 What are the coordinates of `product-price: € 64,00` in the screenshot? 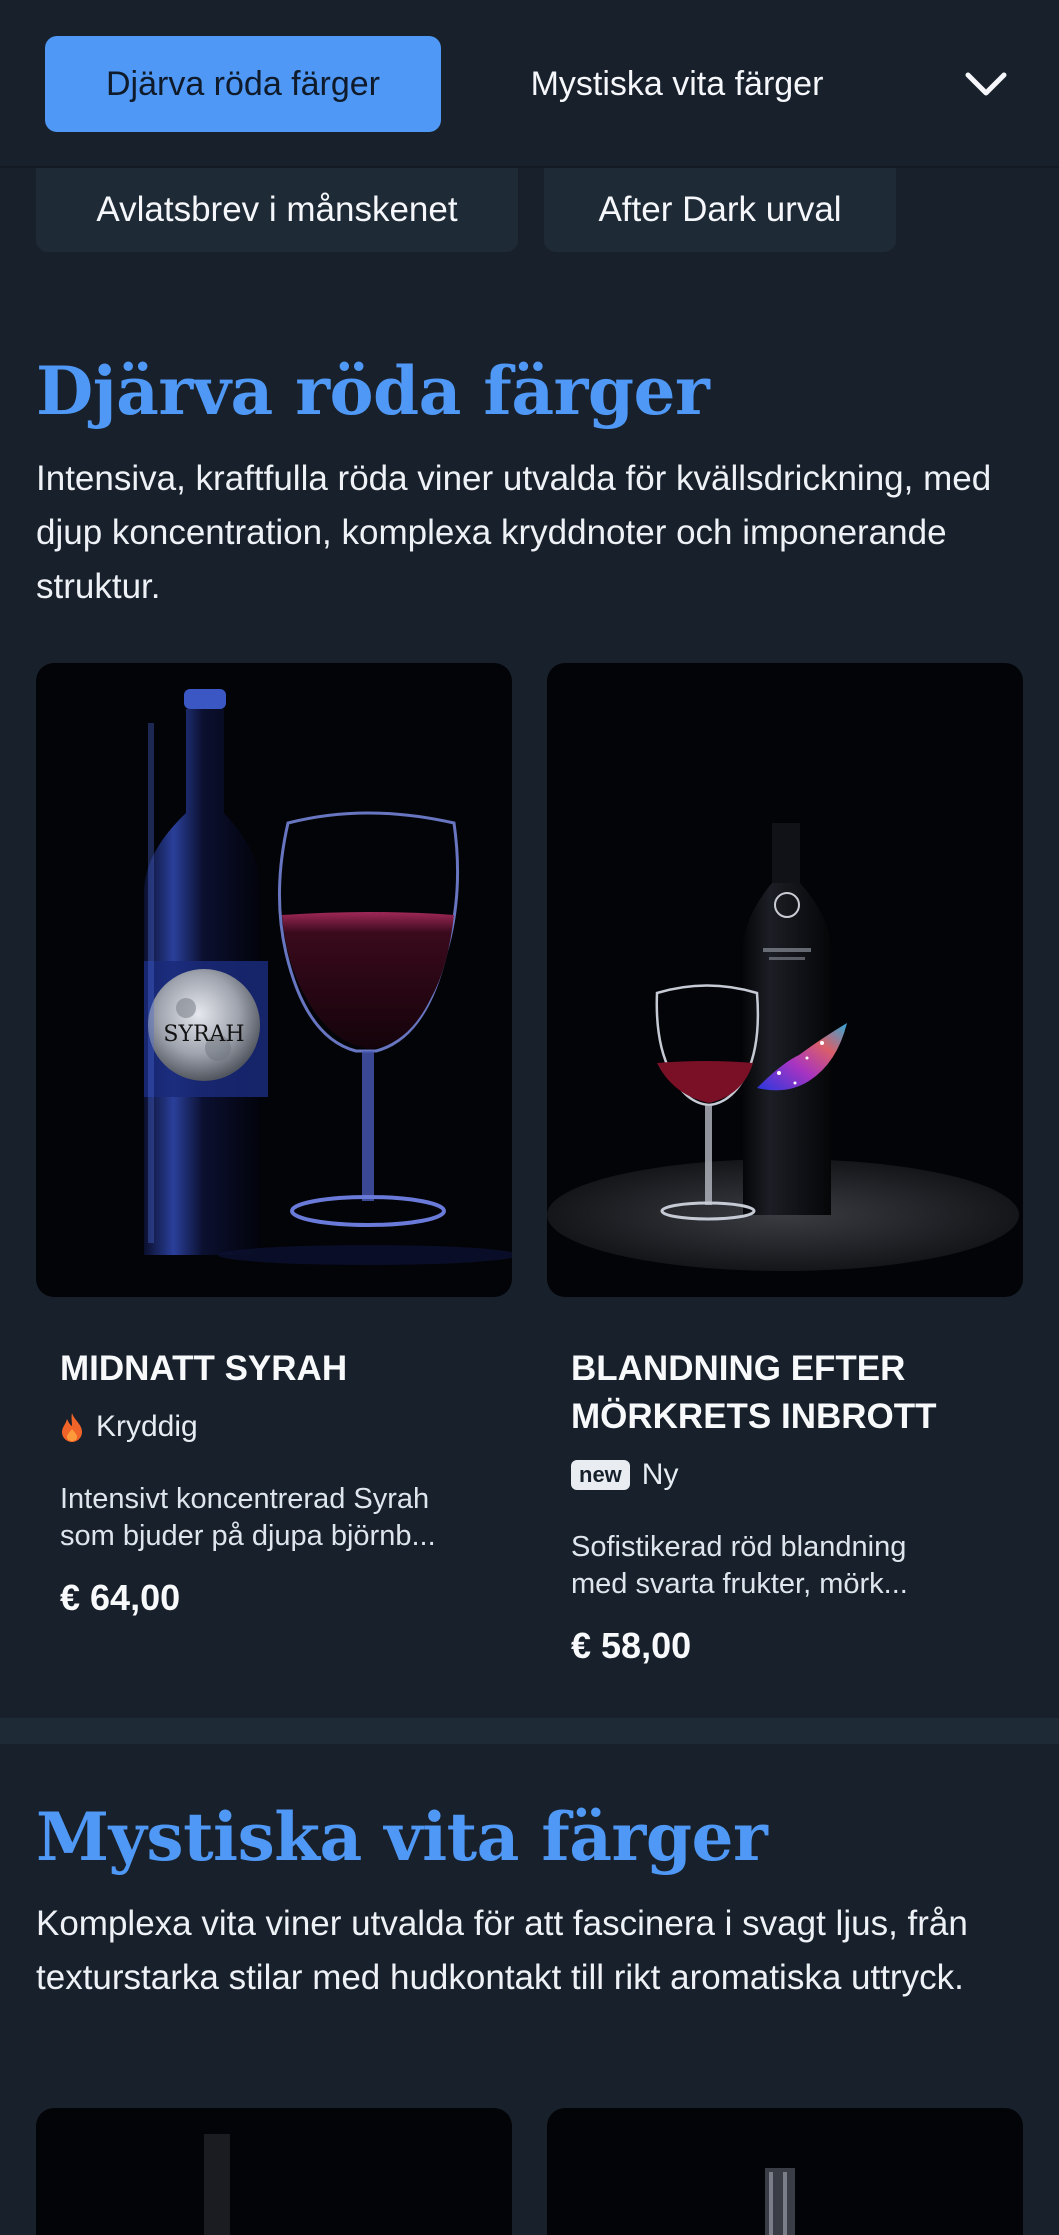 It's located at (120, 1597).